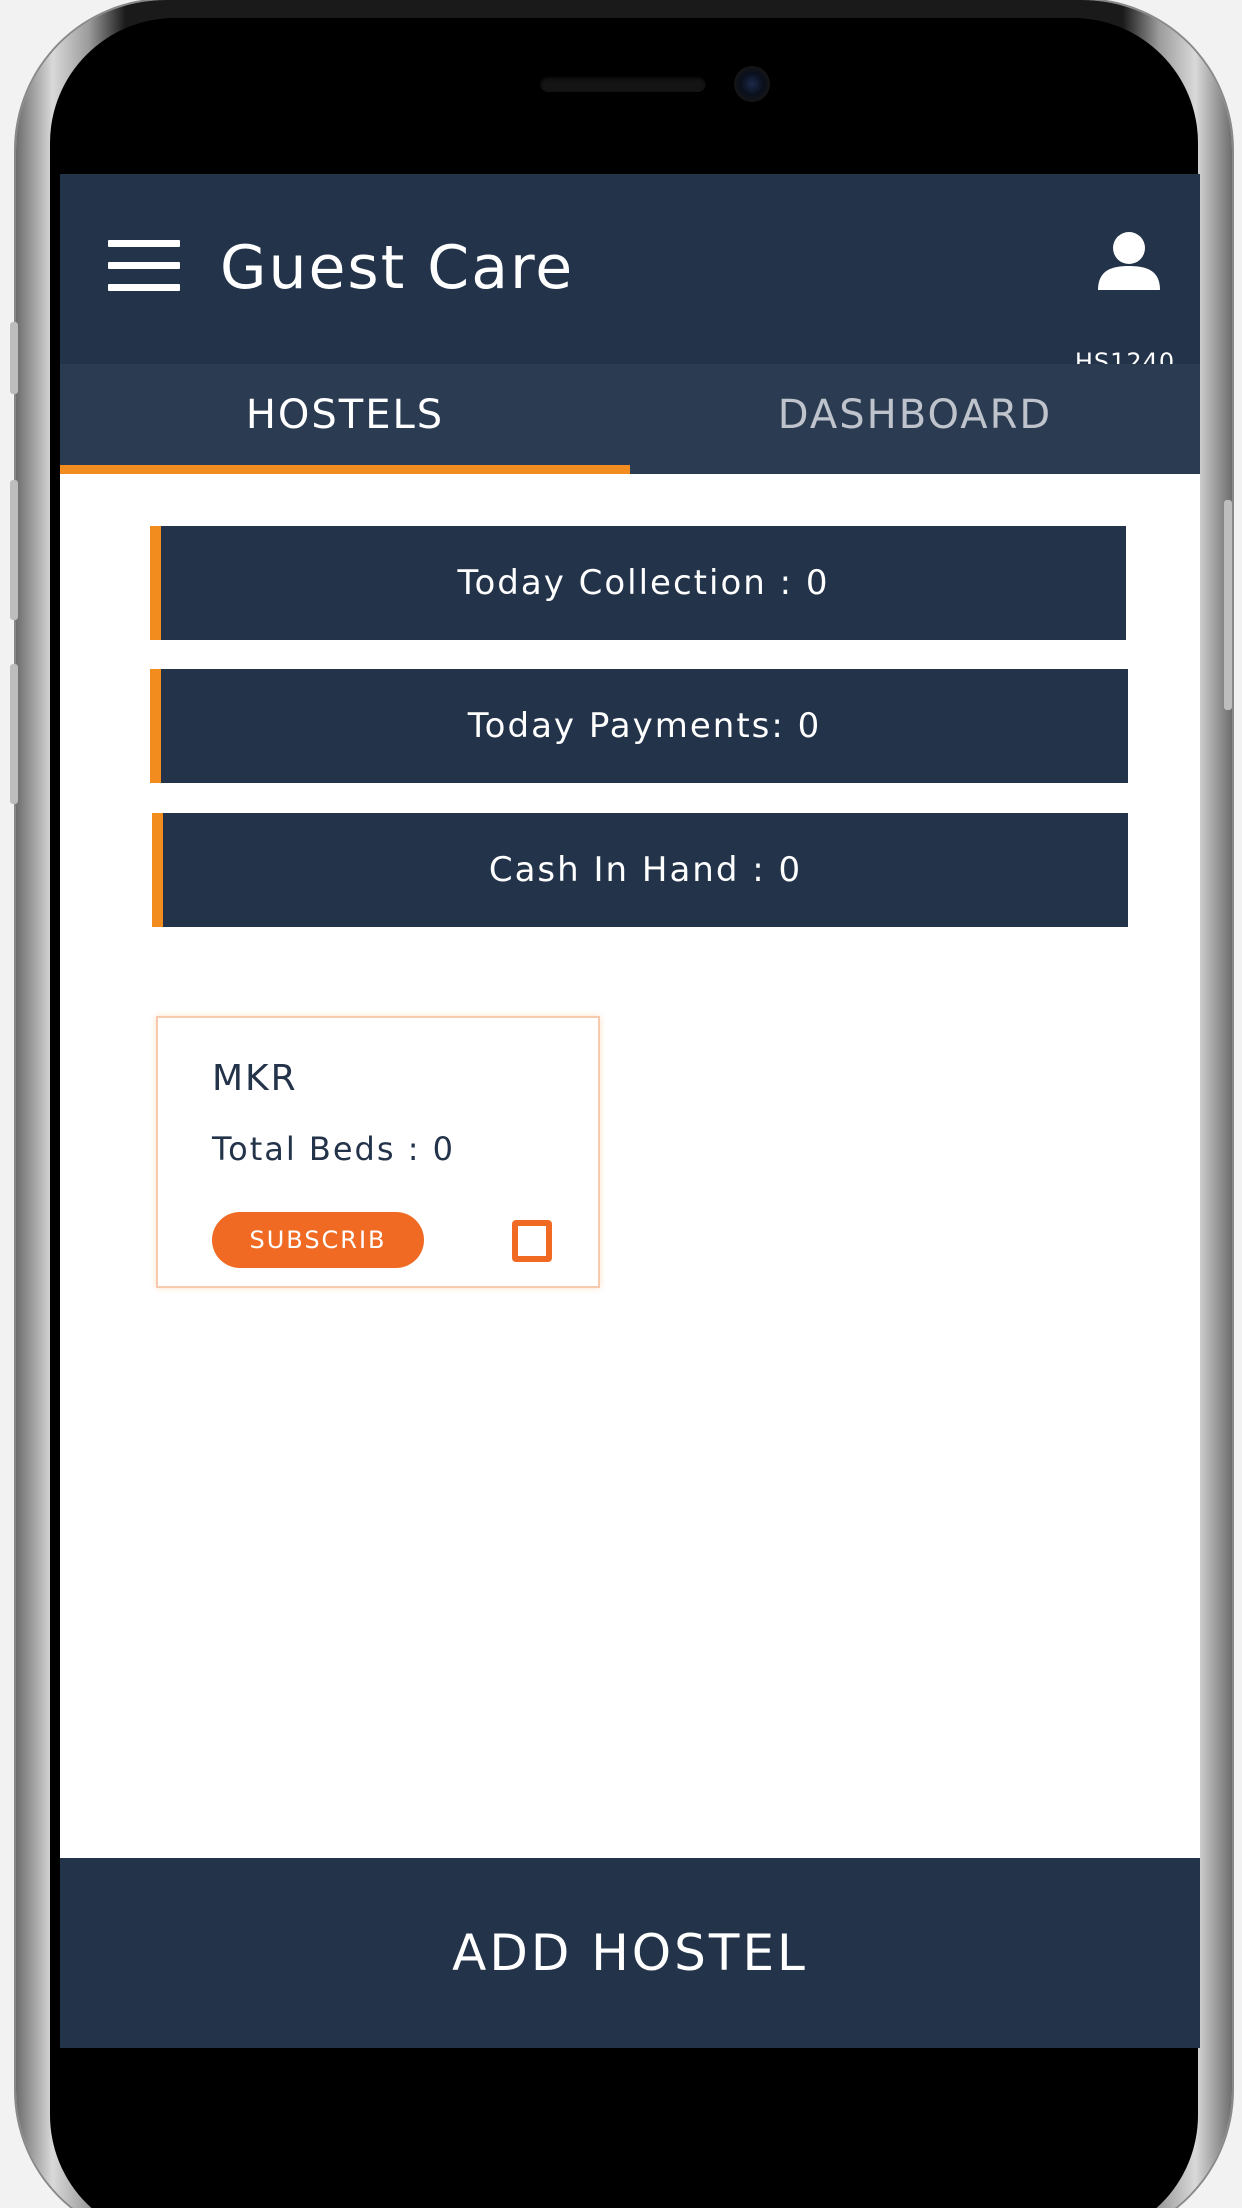 The width and height of the screenshot is (1242, 2208). What do you see at coordinates (1228, 605) in the screenshot?
I see `power-button` at bounding box center [1228, 605].